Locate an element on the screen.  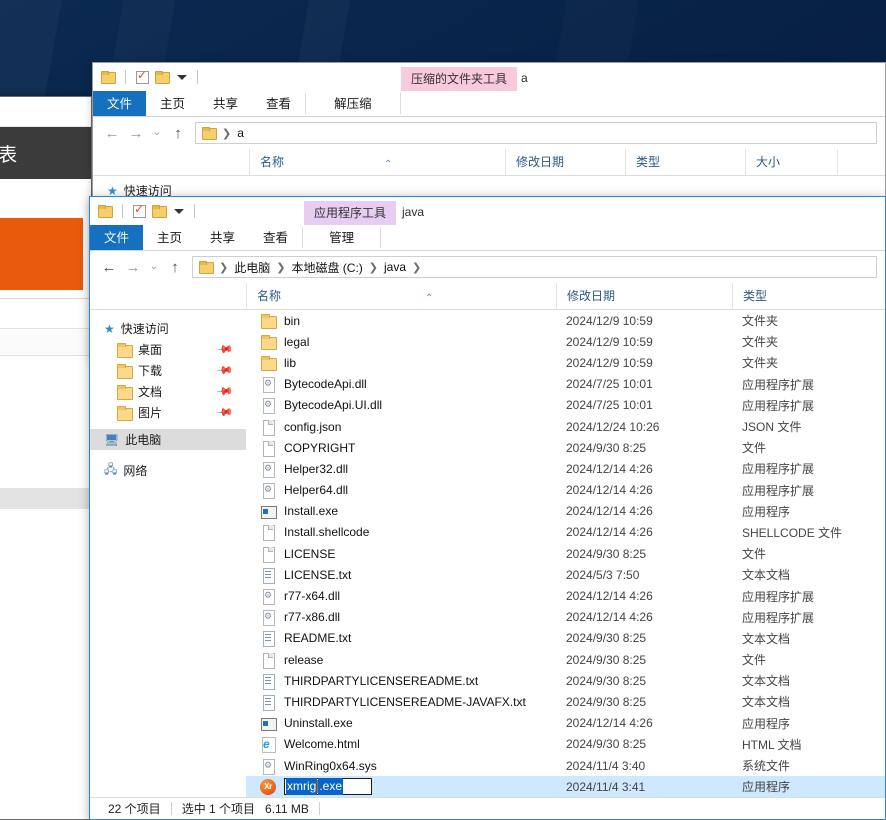
tree-item: 置 is located at coordinates (45, 519).